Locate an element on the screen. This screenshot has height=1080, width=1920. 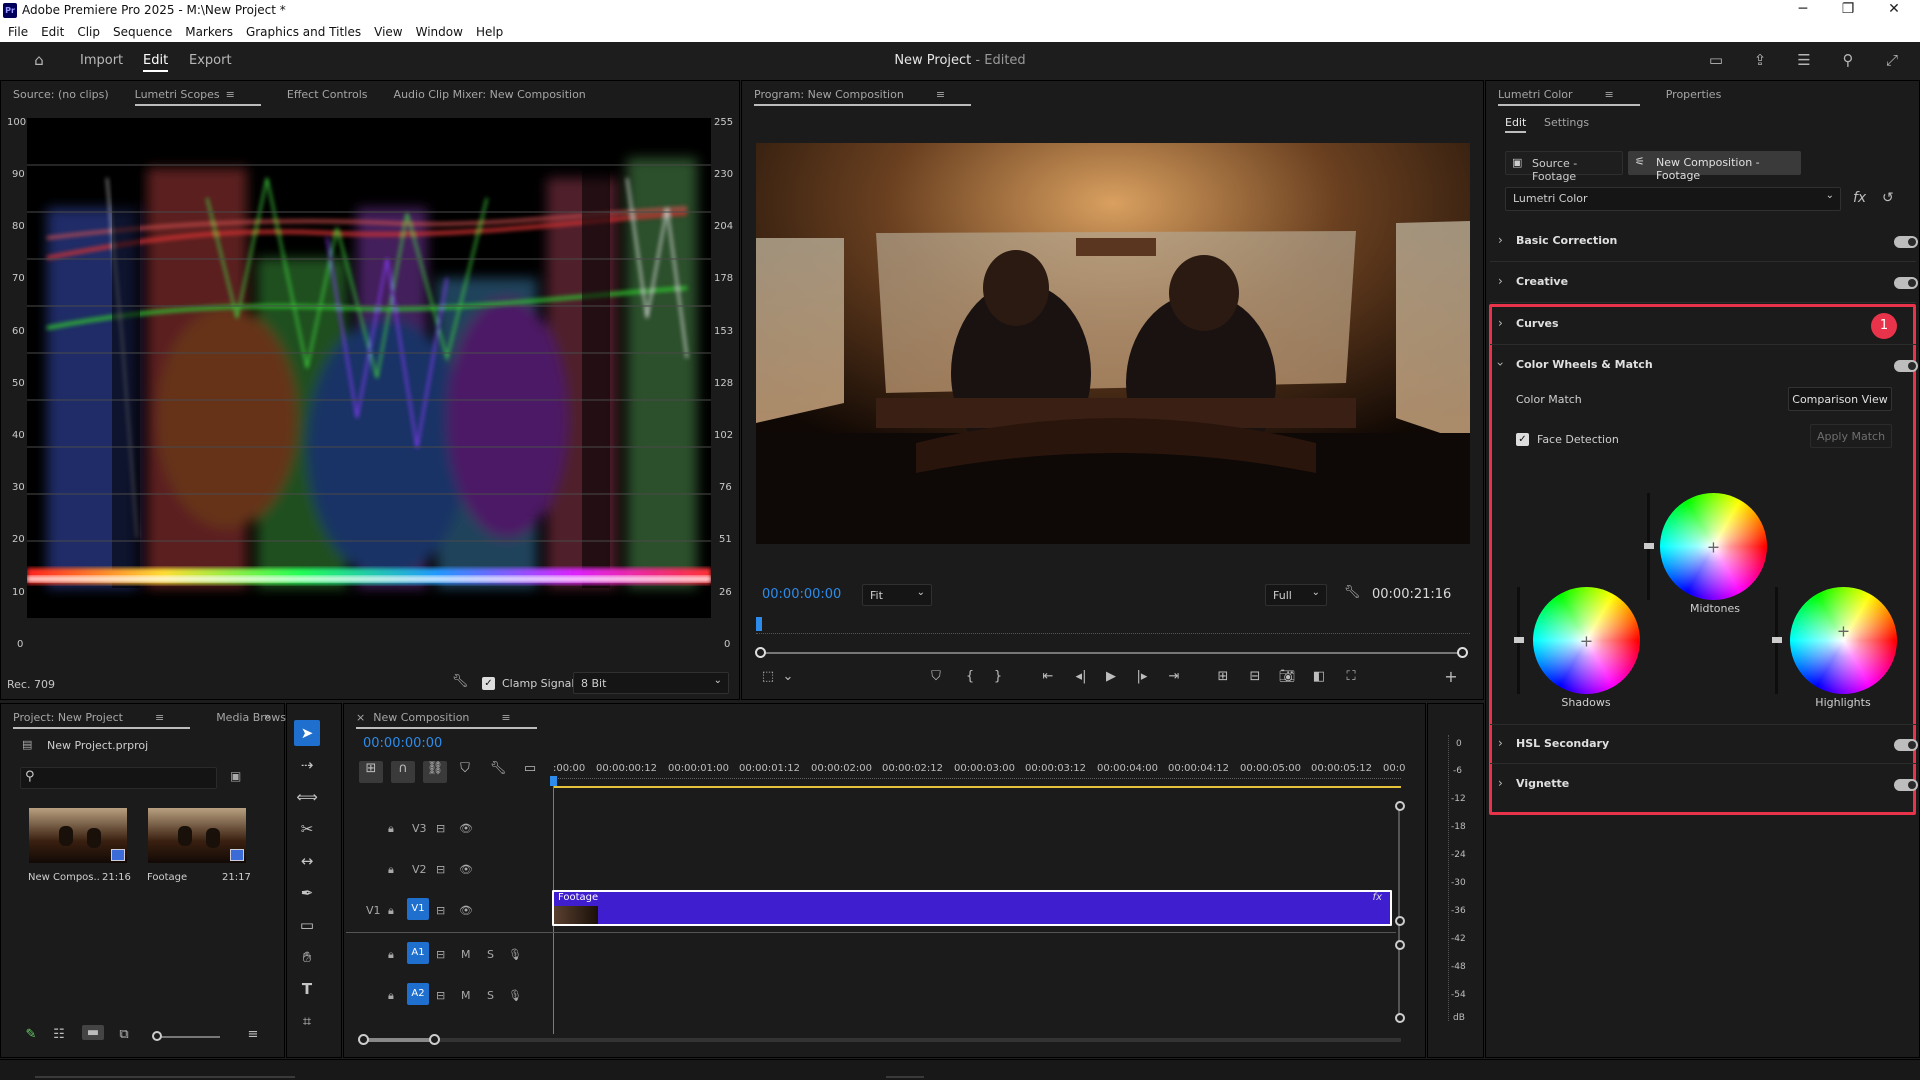
thumbnail-size-slider is located at coordinates (188, 1037).